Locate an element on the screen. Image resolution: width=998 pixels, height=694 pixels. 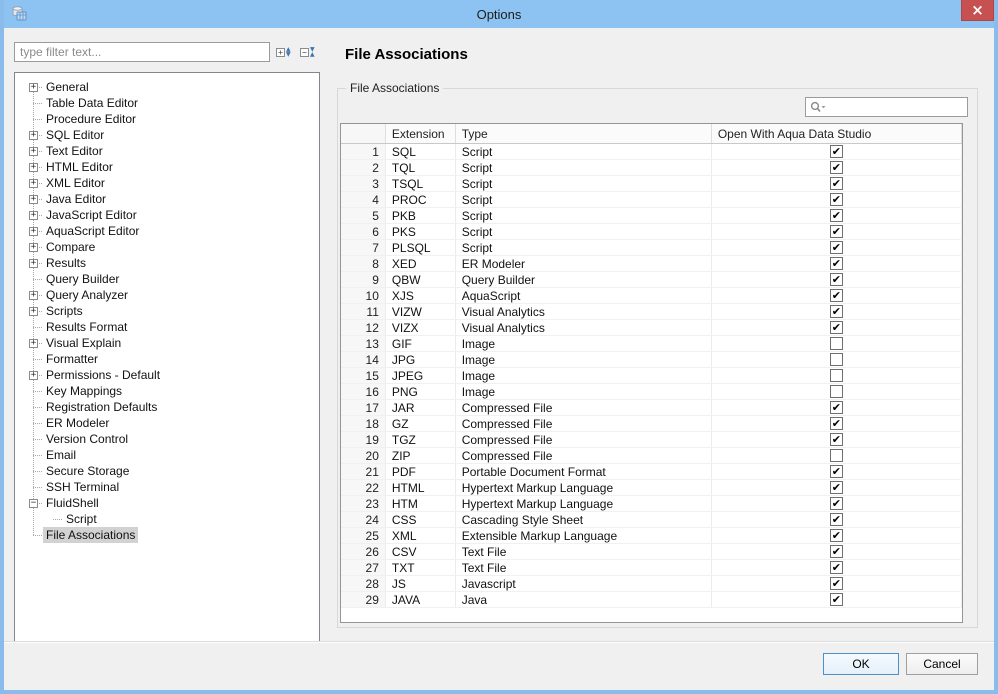
sidebar-item-version-control: Version Control is located at coordinates (167, 439).